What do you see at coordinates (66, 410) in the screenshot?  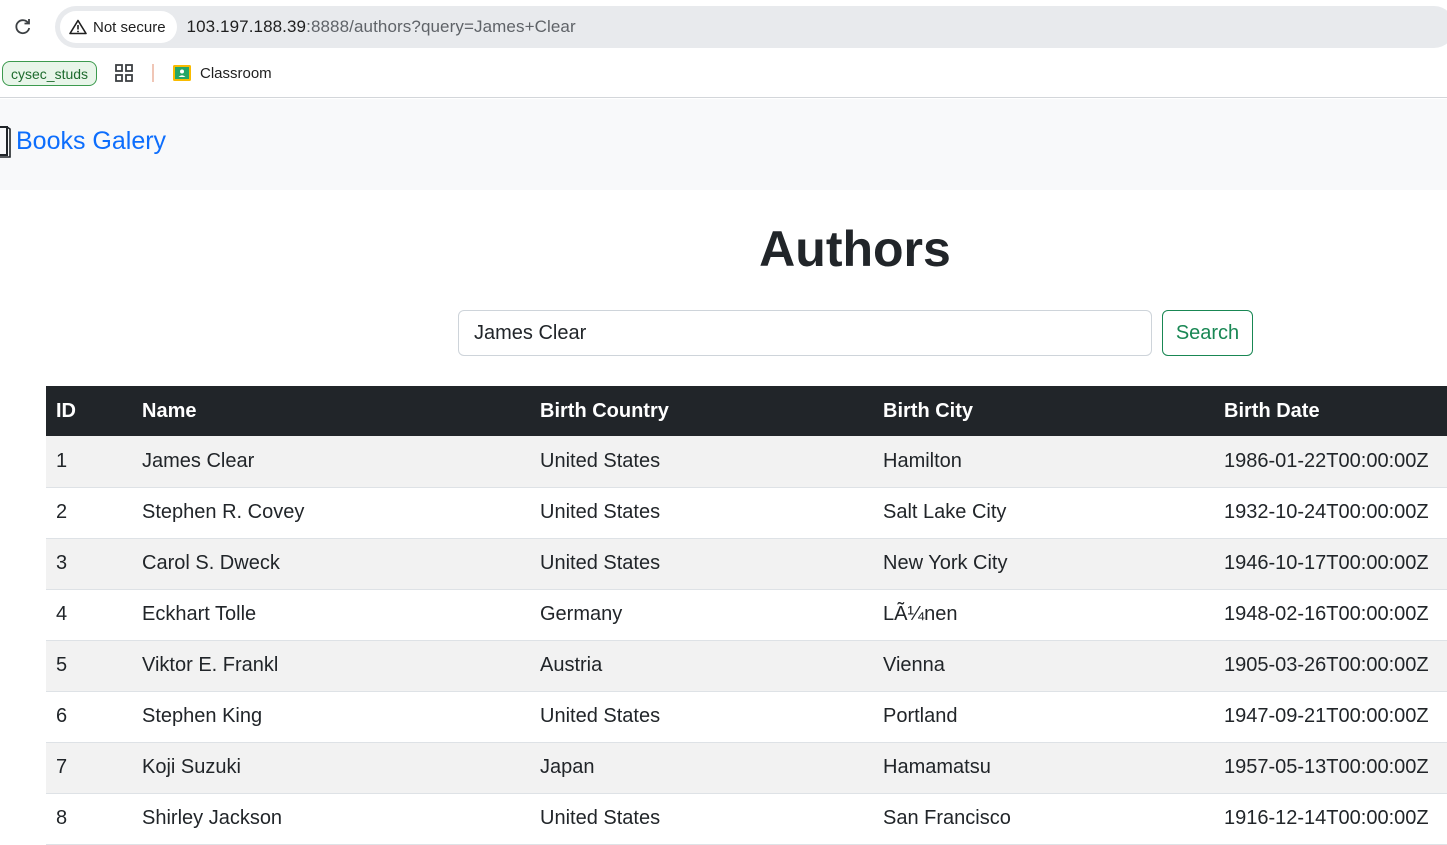 I see `header-id: ID` at bounding box center [66, 410].